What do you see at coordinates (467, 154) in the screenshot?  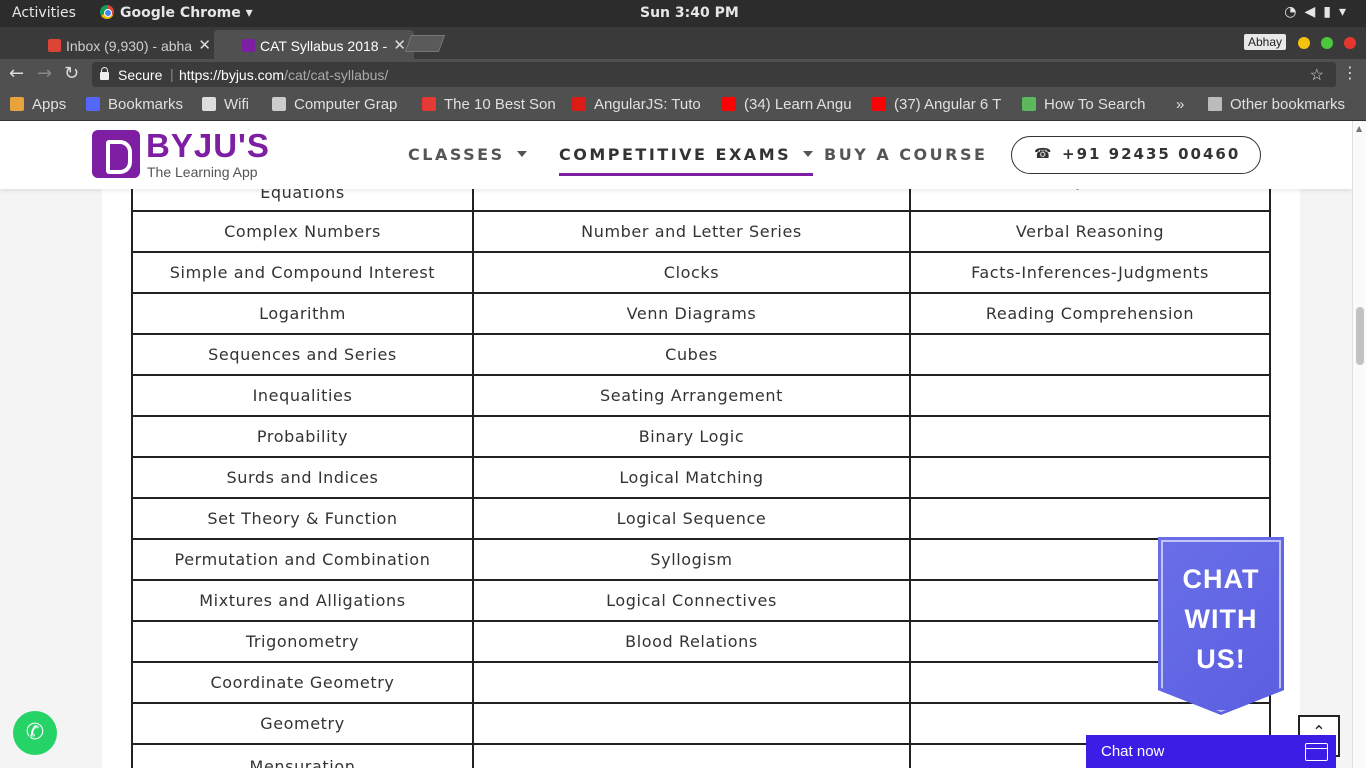 I see `nav-classes: CLASSES` at bounding box center [467, 154].